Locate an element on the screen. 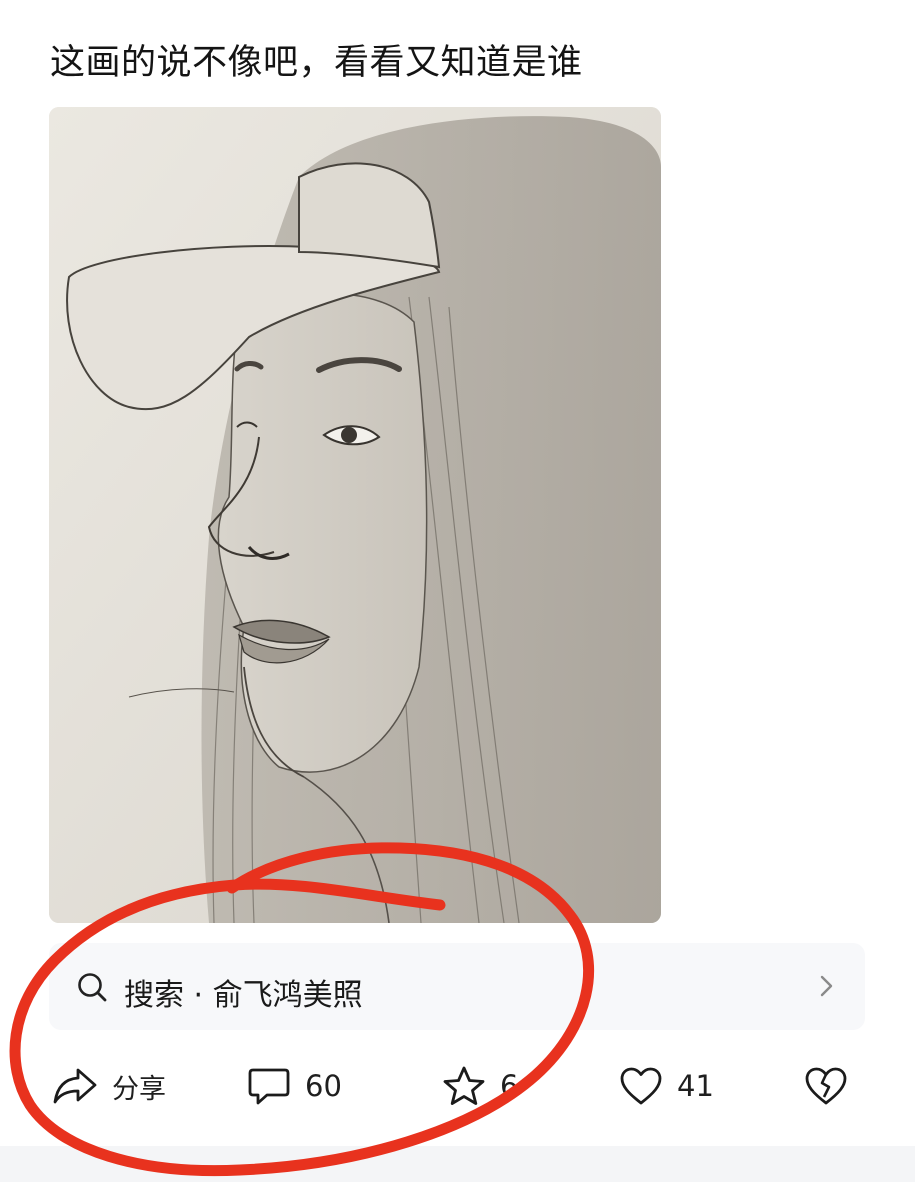 Image resolution: width=915 pixels, height=1182 pixels. search-icon is located at coordinates (92, 987).